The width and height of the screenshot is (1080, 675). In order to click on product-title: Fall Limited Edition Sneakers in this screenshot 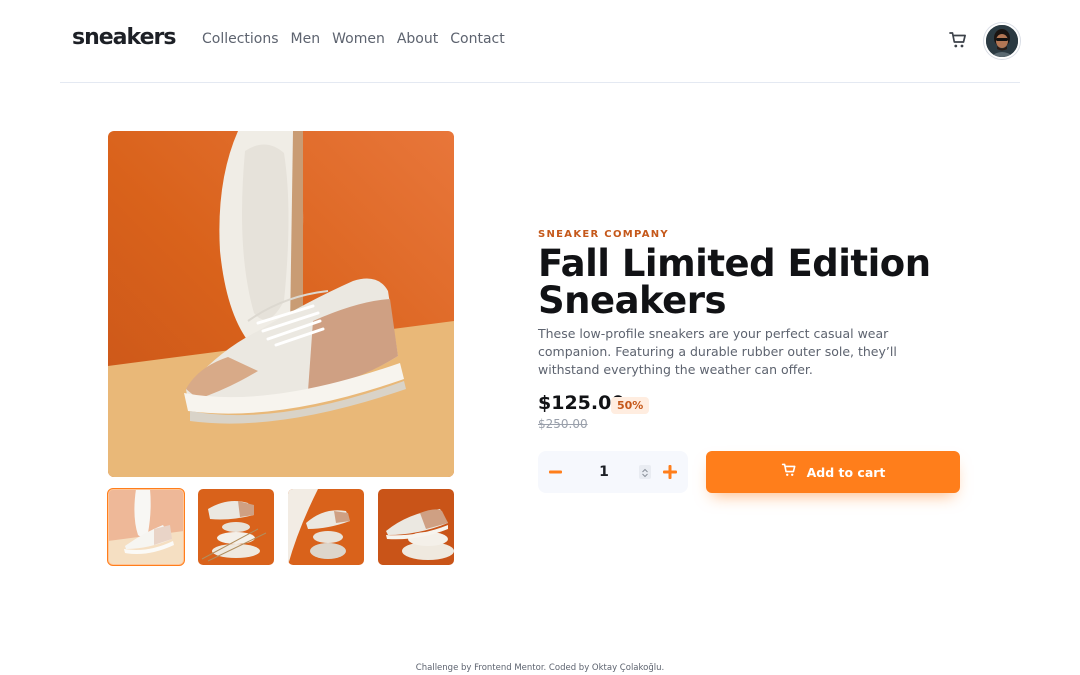, I will do `click(734, 282)`.